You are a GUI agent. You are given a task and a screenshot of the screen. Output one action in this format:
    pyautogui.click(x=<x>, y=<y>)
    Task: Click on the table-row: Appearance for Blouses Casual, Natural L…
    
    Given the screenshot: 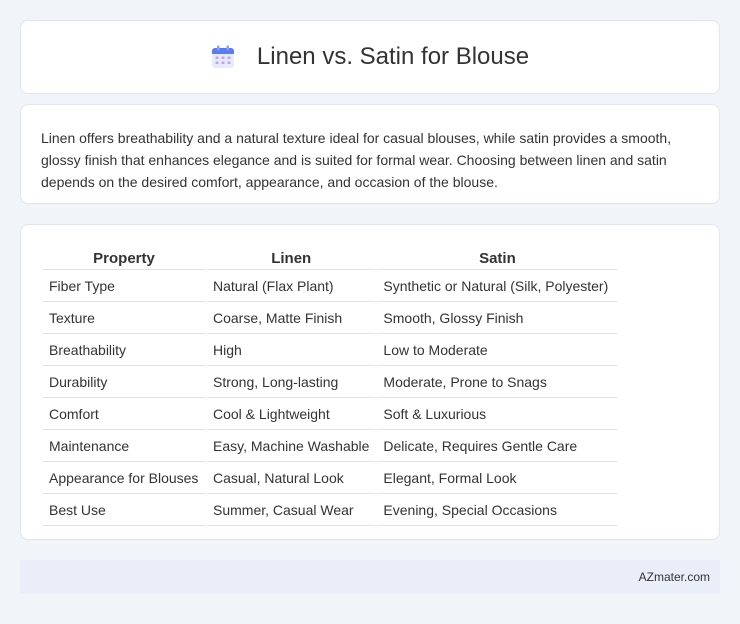 What is the action you would take?
    pyautogui.click(x=330, y=479)
    